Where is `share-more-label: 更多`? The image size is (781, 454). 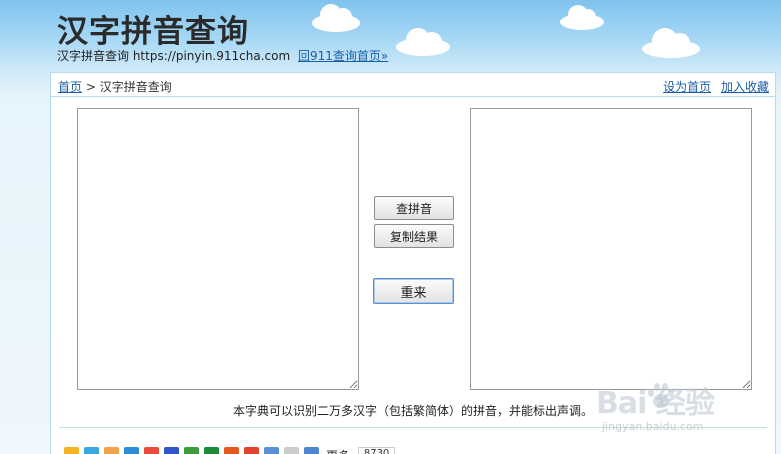 share-more-label: 更多 is located at coordinates (338, 451).